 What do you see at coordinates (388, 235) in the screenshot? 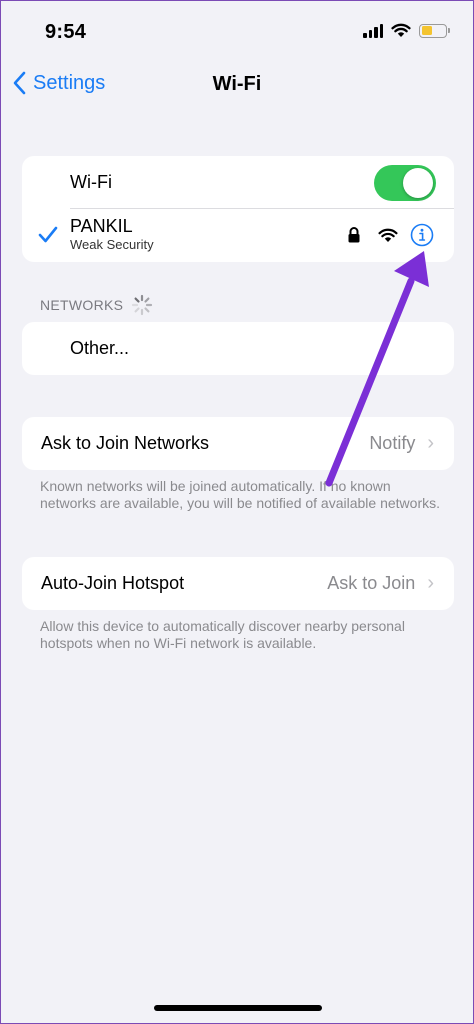
I see `wifi-strength-icon` at bounding box center [388, 235].